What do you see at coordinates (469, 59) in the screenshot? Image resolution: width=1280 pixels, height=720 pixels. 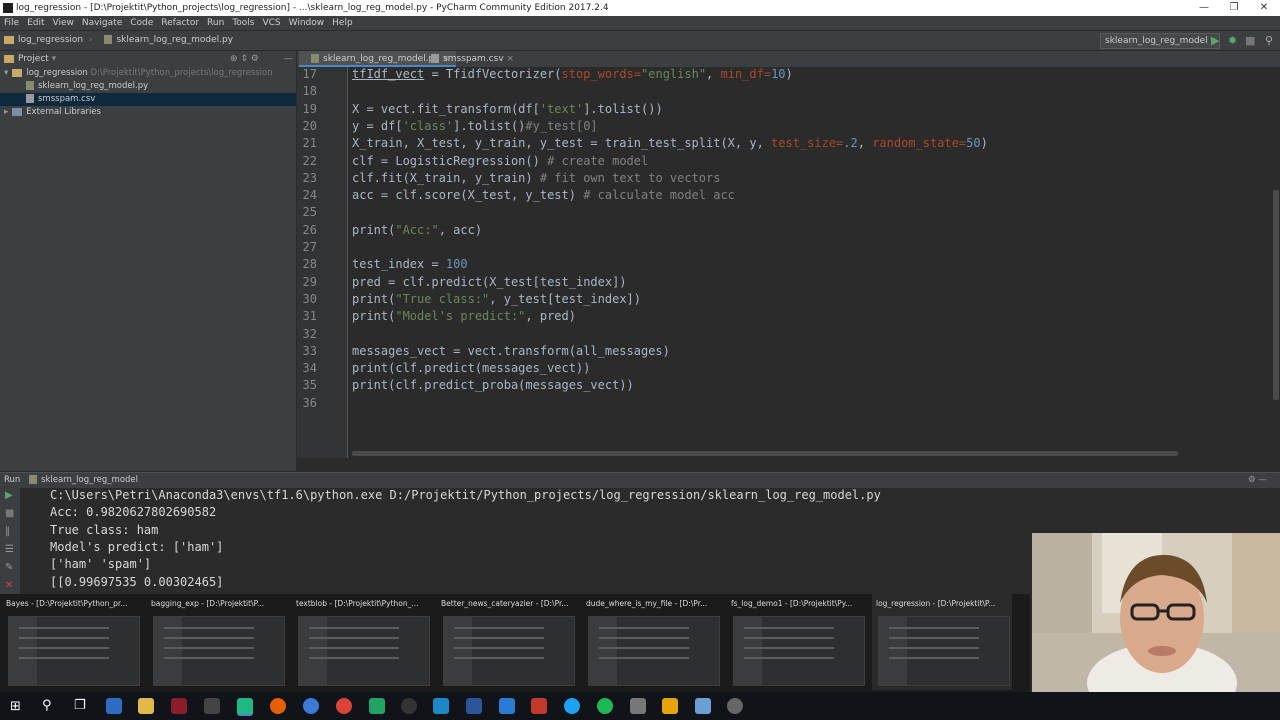 I see `tab-smsspam: smsspam.csv ×` at bounding box center [469, 59].